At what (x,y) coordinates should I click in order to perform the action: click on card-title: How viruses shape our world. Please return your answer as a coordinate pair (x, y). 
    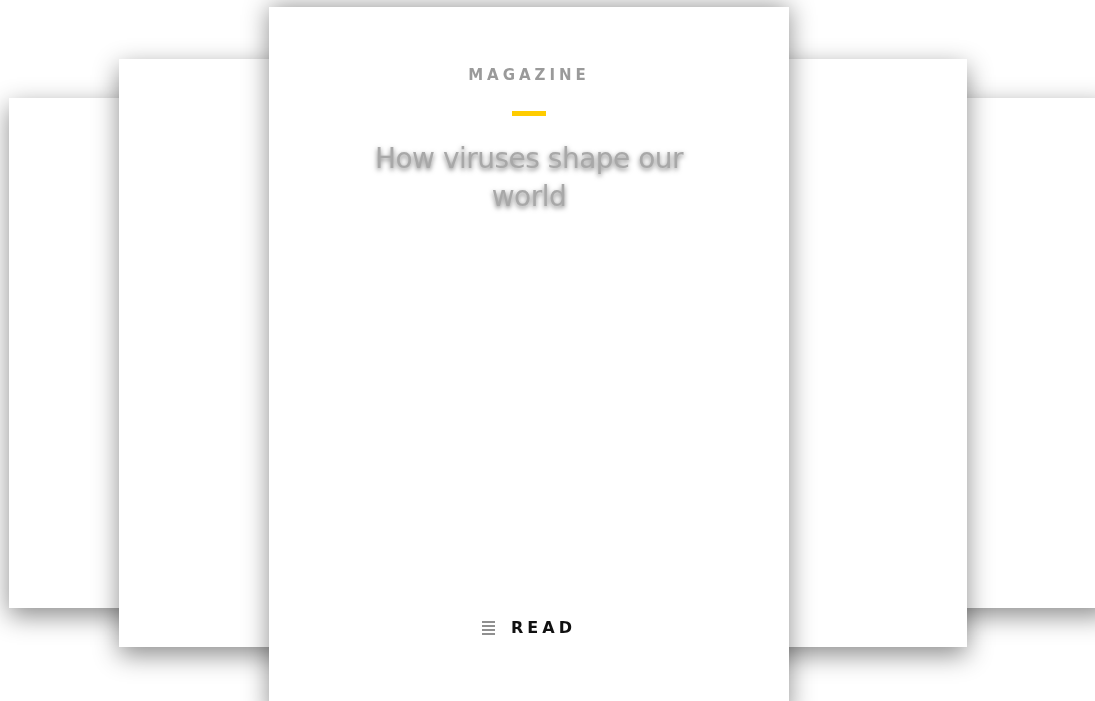
    Looking at the image, I should click on (529, 178).